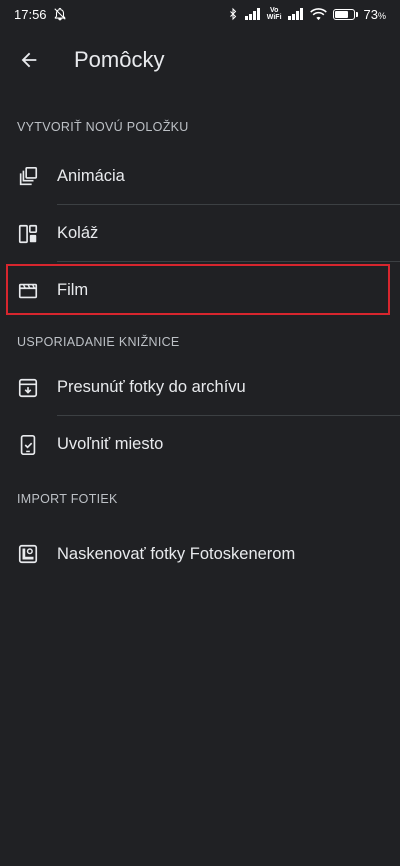 The height and width of the screenshot is (866, 400). What do you see at coordinates (67, 499) in the screenshot?
I see `section-header-import: IMPORT FOTIEK` at bounding box center [67, 499].